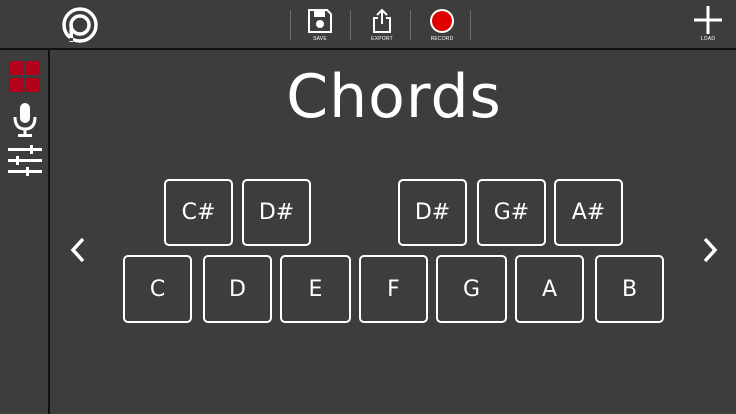 The height and width of the screenshot is (414, 736). I want to click on page-title: Chords, so click(394, 97).